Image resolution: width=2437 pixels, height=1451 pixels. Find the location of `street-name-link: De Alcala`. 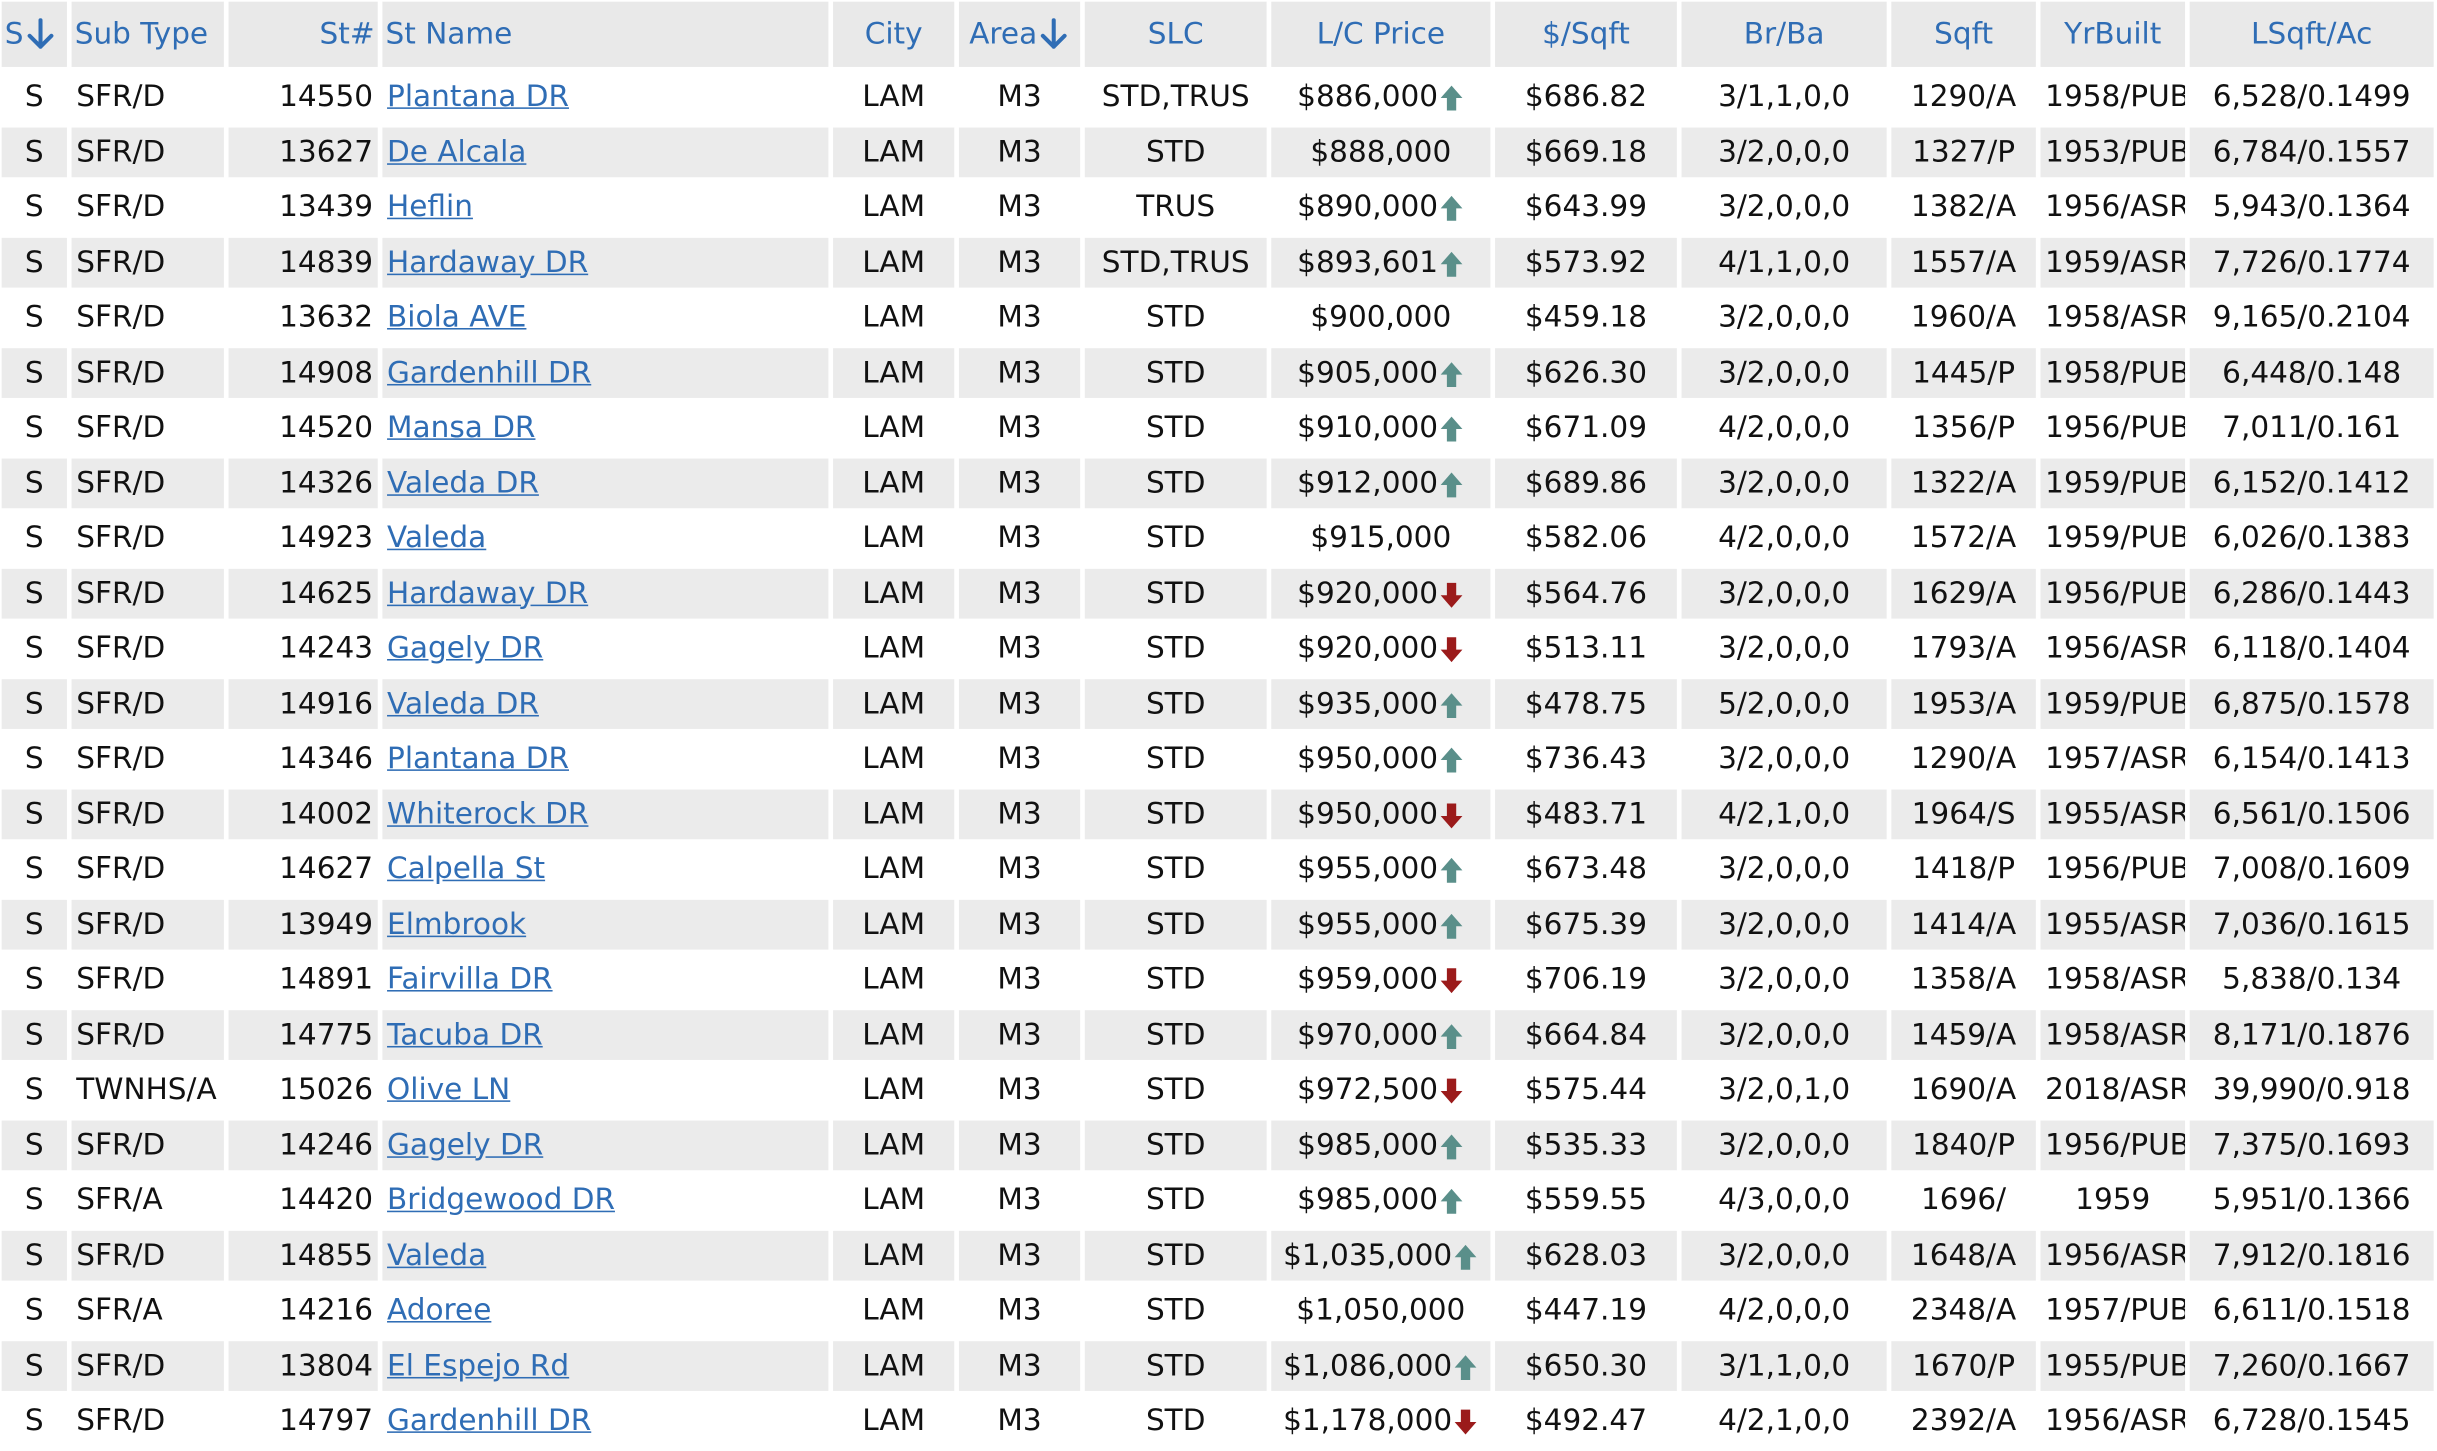

street-name-link: De Alcala is located at coordinates (456, 152).